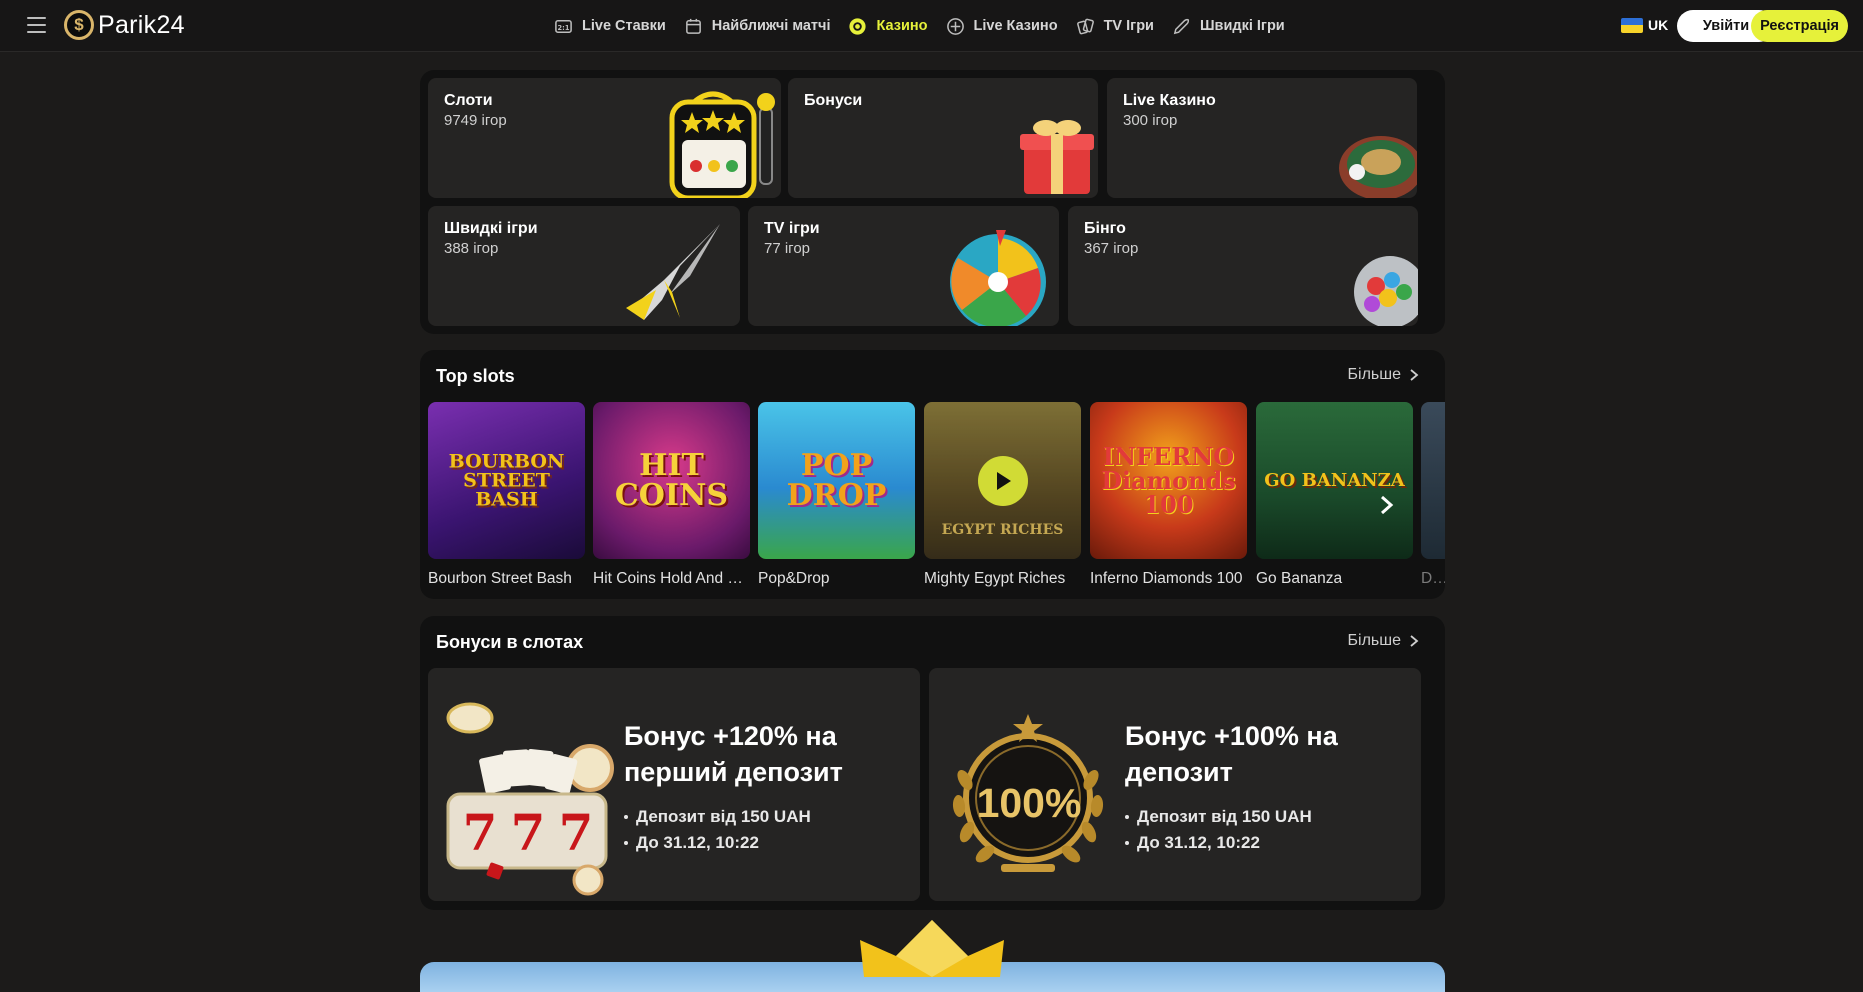 This screenshot has width=1863, height=992. Describe the element at coordinates (1057, 157) in the screenshot. I see `gift-box-icon` at that location.